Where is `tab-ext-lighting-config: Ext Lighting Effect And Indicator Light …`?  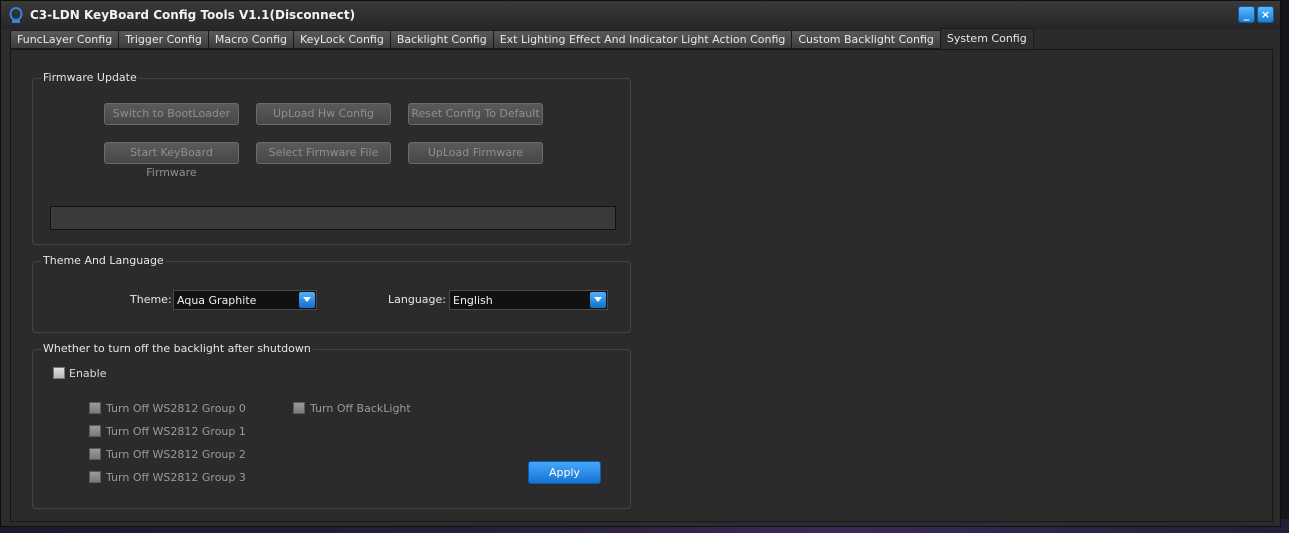
tab-ext-lighting-config: Ext Lighting Effect And Indicator Light … is located at coordinates (642, 39).